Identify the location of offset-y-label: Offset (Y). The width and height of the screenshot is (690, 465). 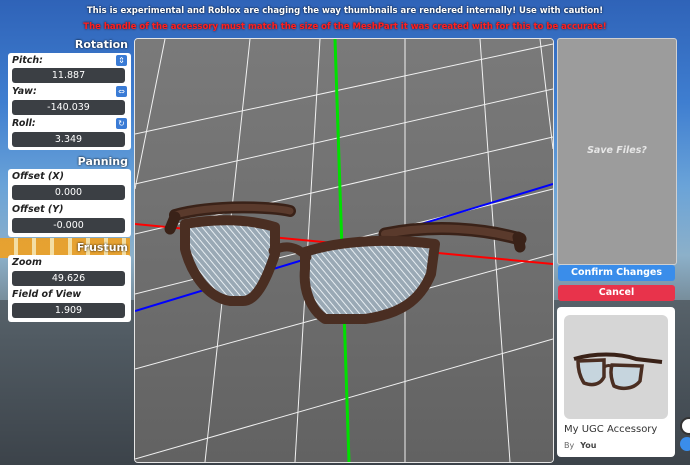
(38, 209).